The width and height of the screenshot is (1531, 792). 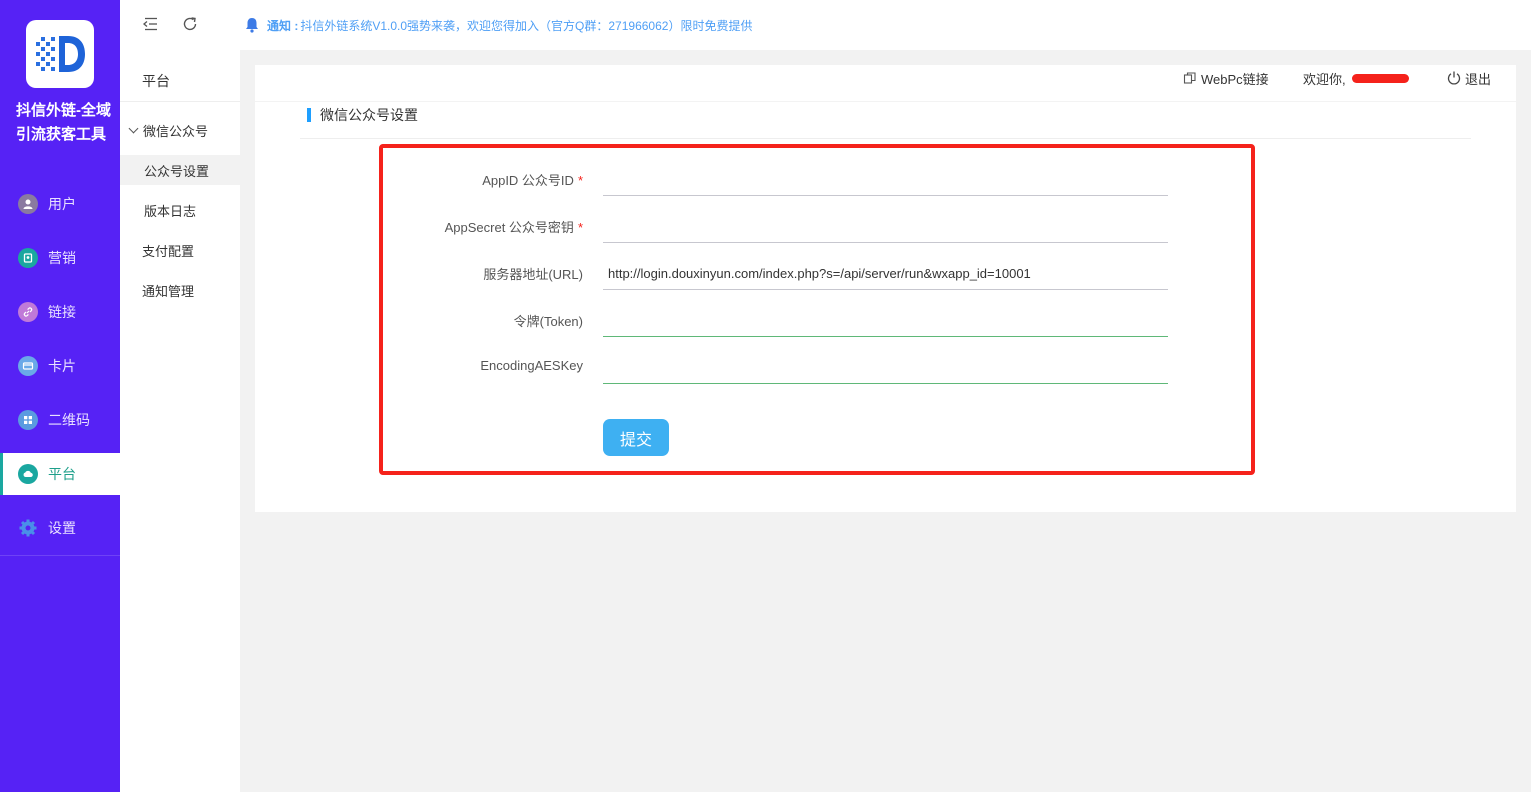 I want to click on nav-label-card: 卡片, so click(x=62, y=366).